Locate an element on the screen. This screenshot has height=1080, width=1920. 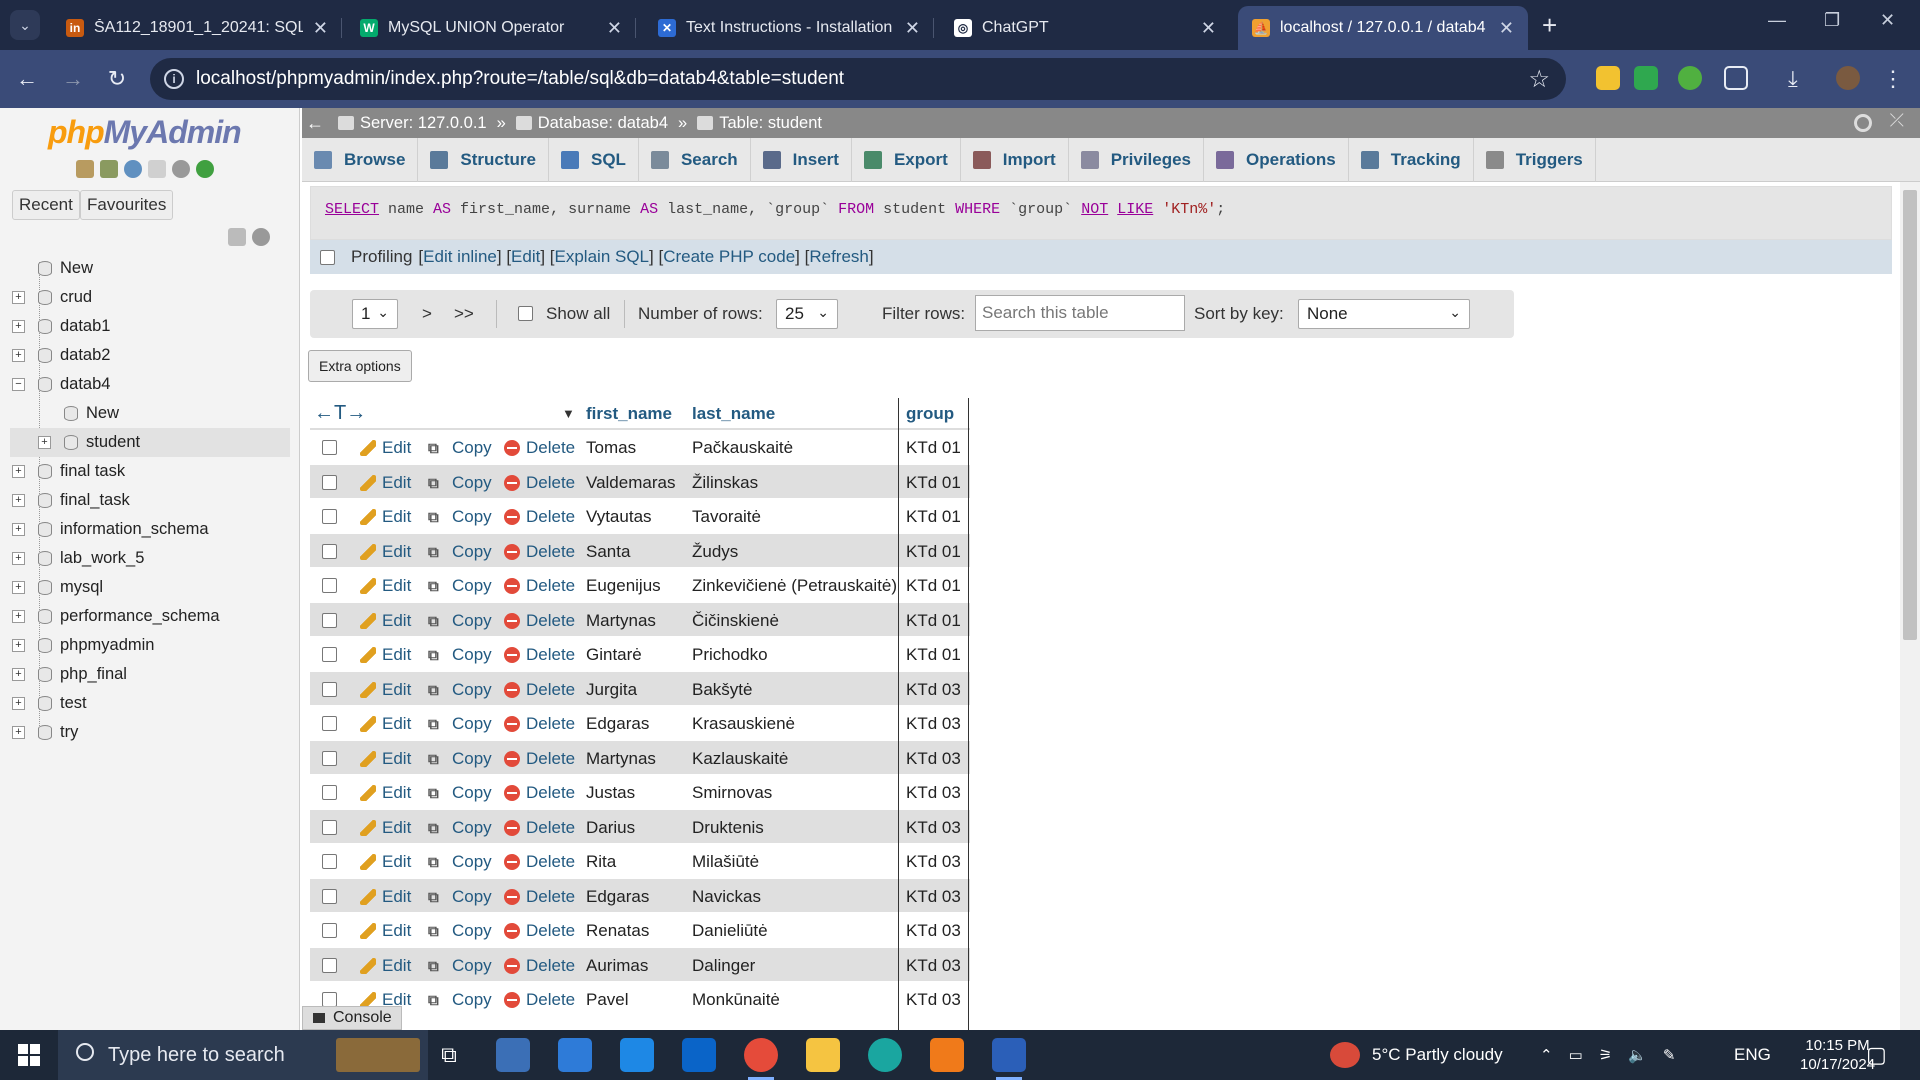
cell-first-name: Martynas is located at coordinates (621, 759).